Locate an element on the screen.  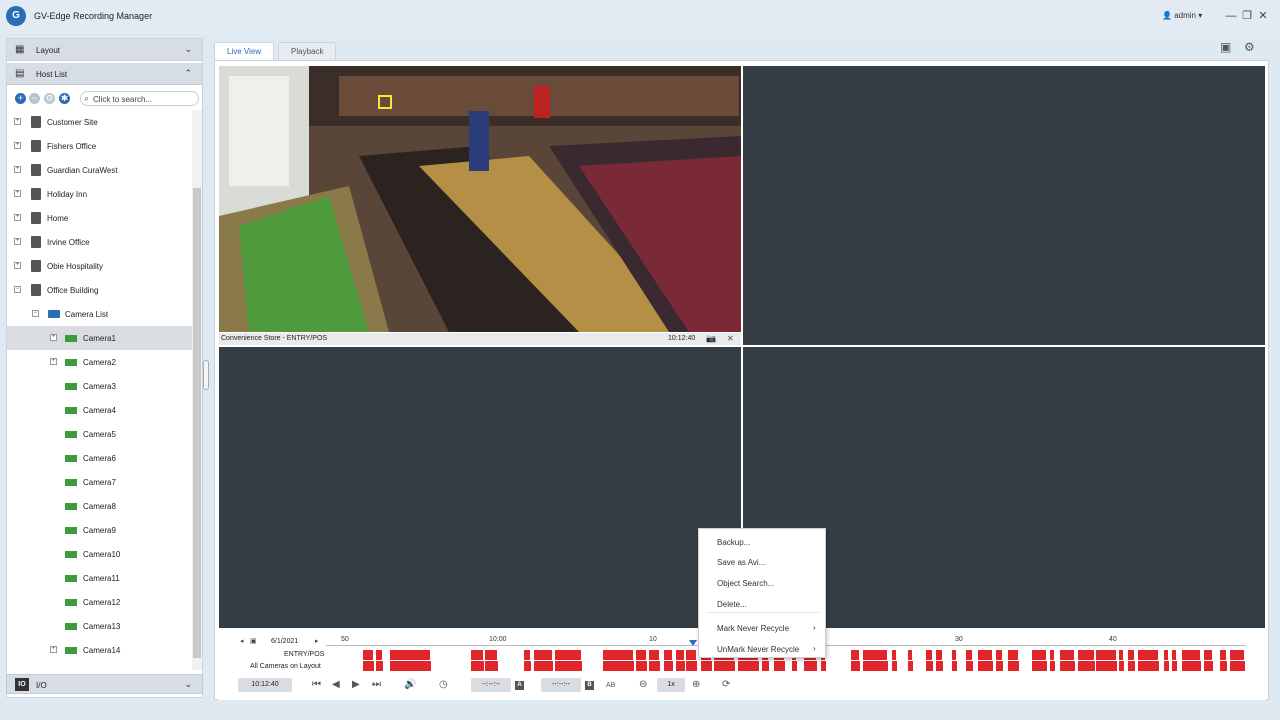
range-a-time: --:--:-- is located at coordinates (491, 685).